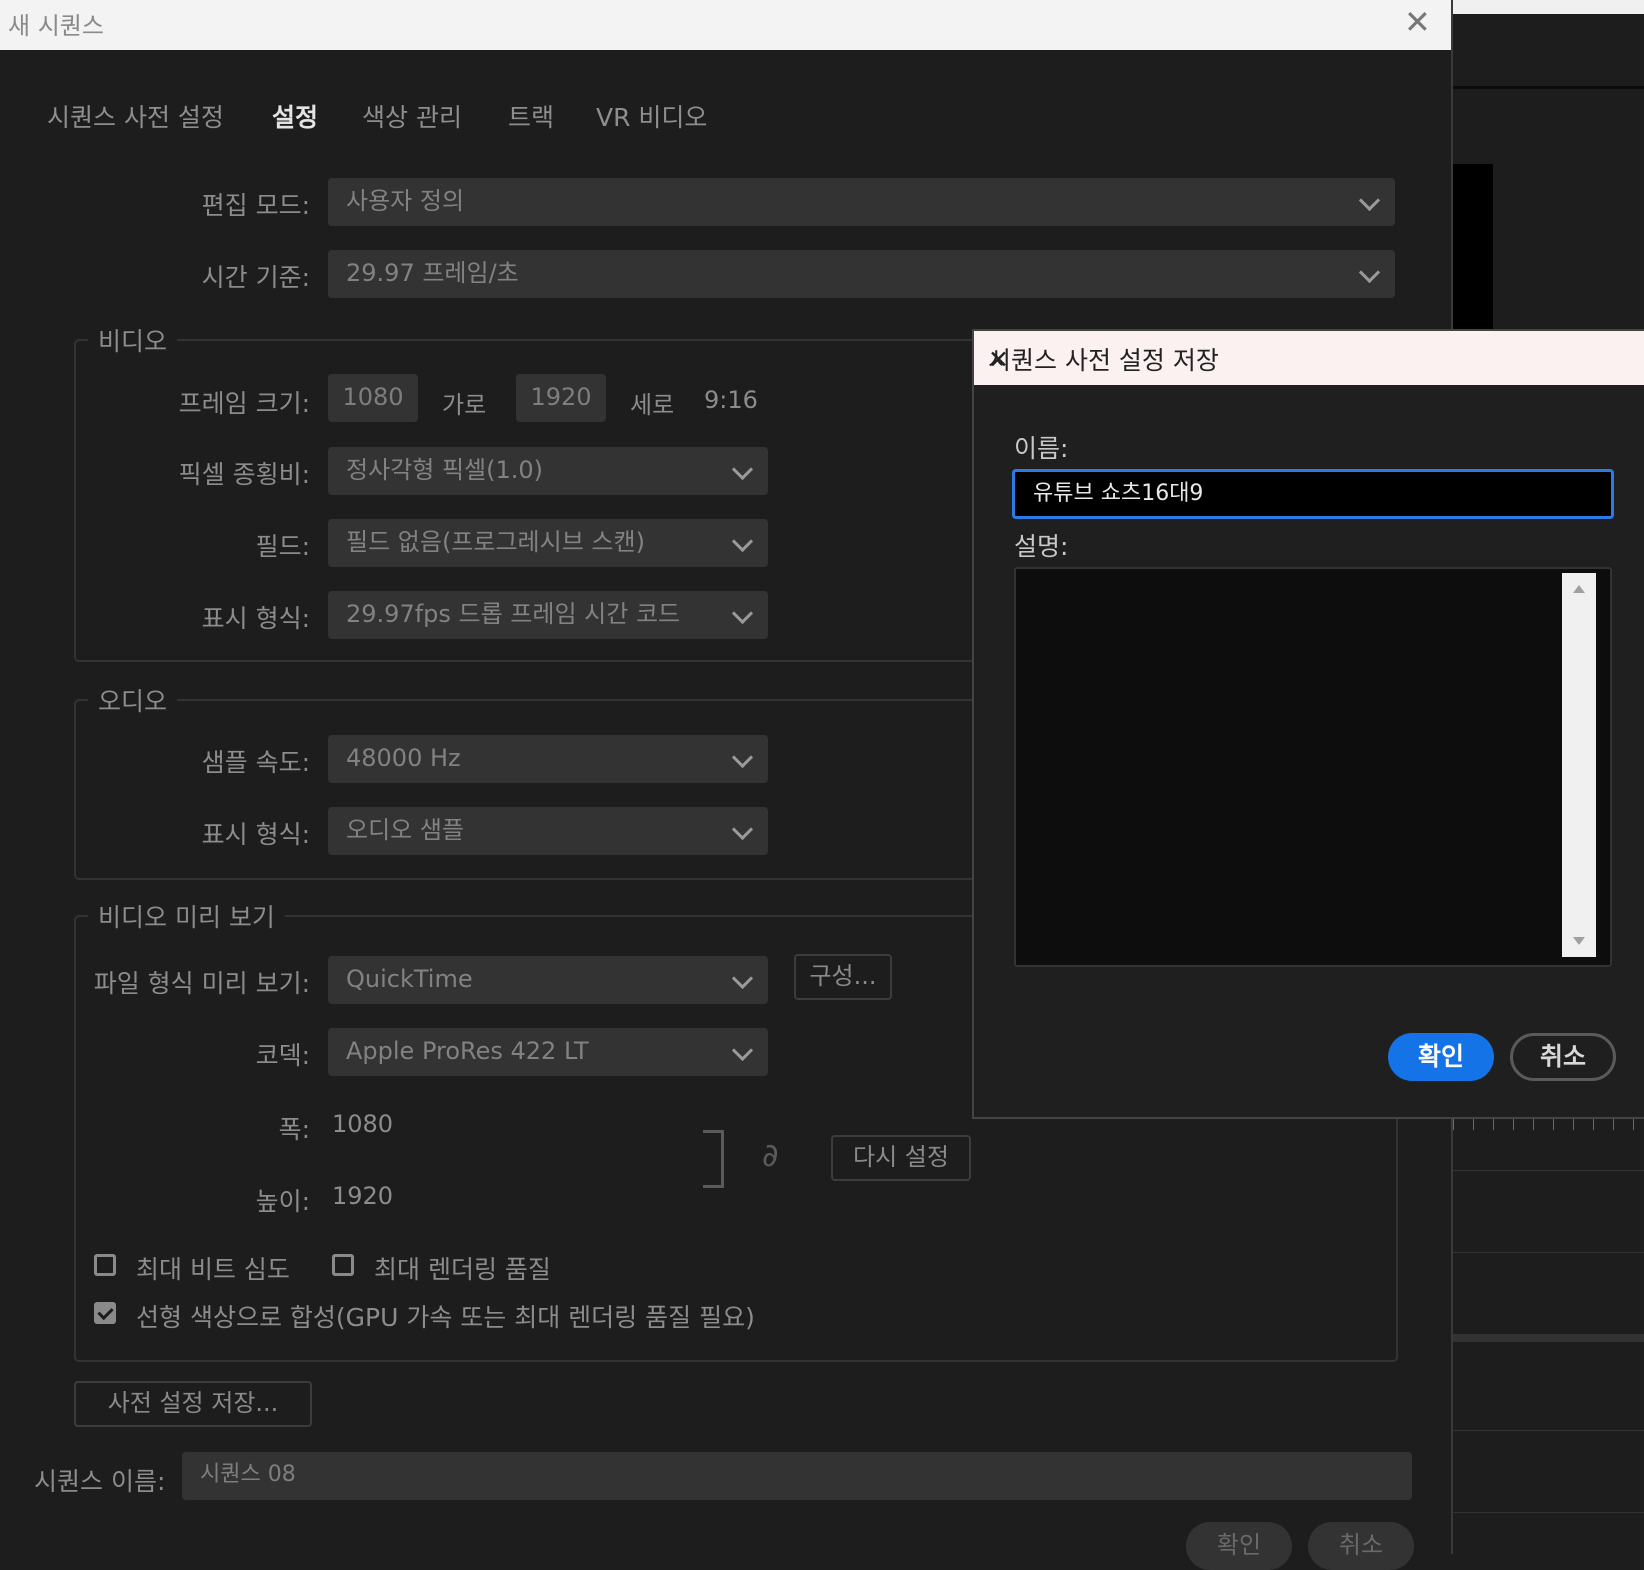  What do you see at coordinates (548, 980) in the screenshot?
I see `preview-file-format-dropdown: QuickTime` at bounding box center [548, 980].